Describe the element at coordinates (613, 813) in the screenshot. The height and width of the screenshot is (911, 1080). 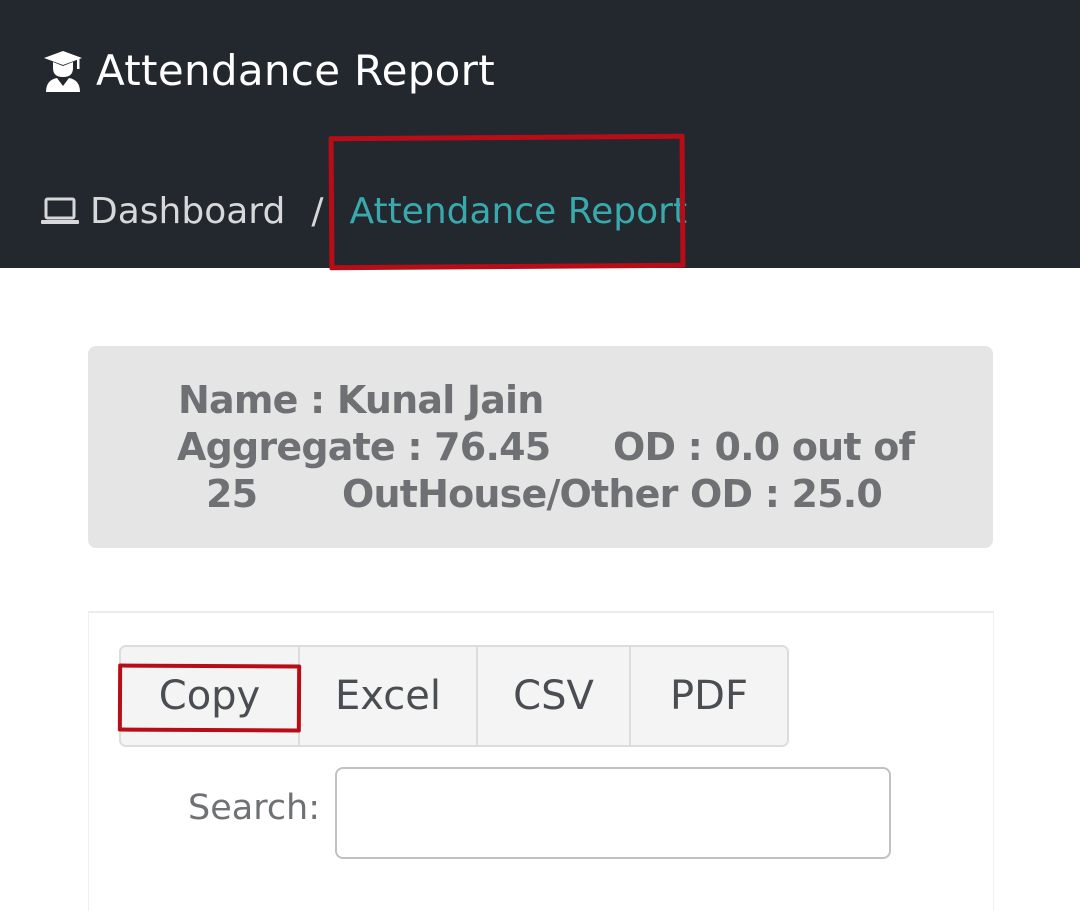
I see `search-input` at that location.